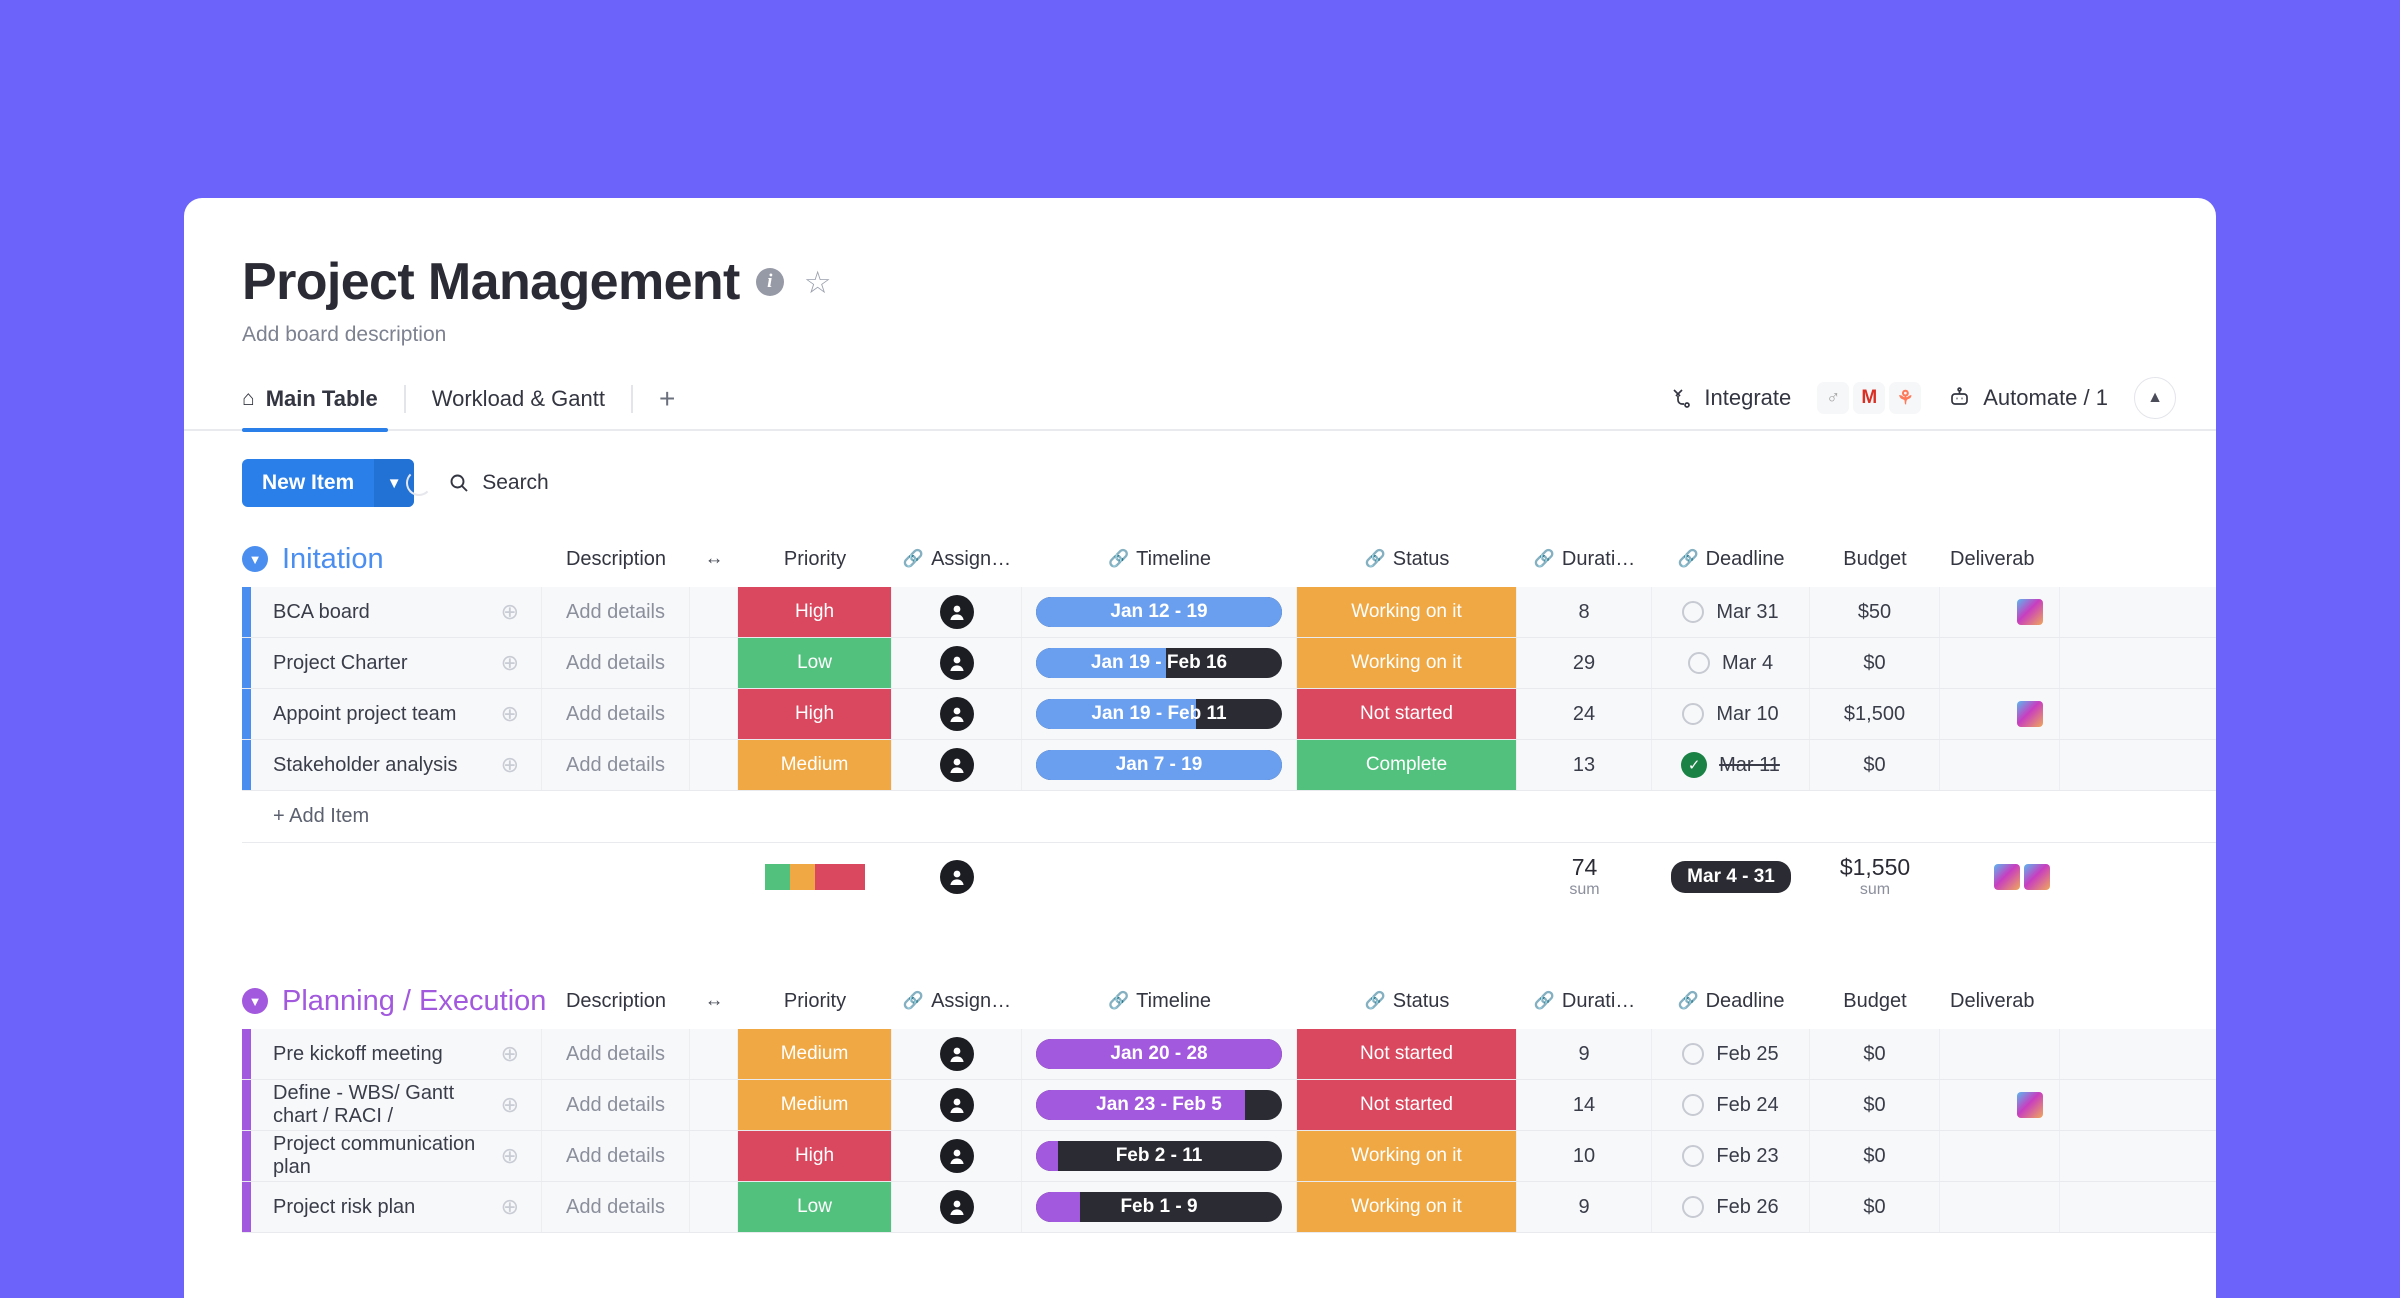  What do you see at coordinates (818, 282) in the screenshot?
I see `star-icon: ☆` at bounding box center [818, 282].